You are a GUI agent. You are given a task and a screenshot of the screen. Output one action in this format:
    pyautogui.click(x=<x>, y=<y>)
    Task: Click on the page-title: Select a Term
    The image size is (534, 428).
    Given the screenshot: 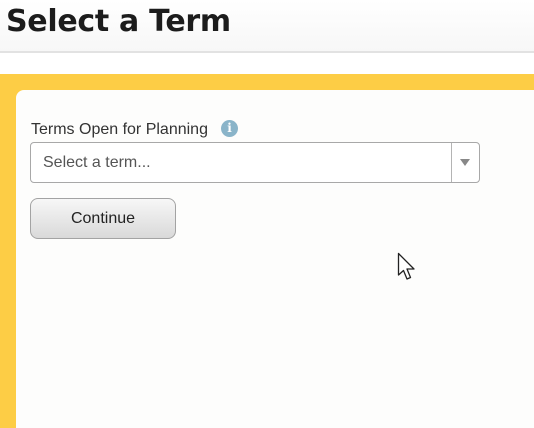 What is the action you would take?
    pyautogui.click(x=118, y=21)
    